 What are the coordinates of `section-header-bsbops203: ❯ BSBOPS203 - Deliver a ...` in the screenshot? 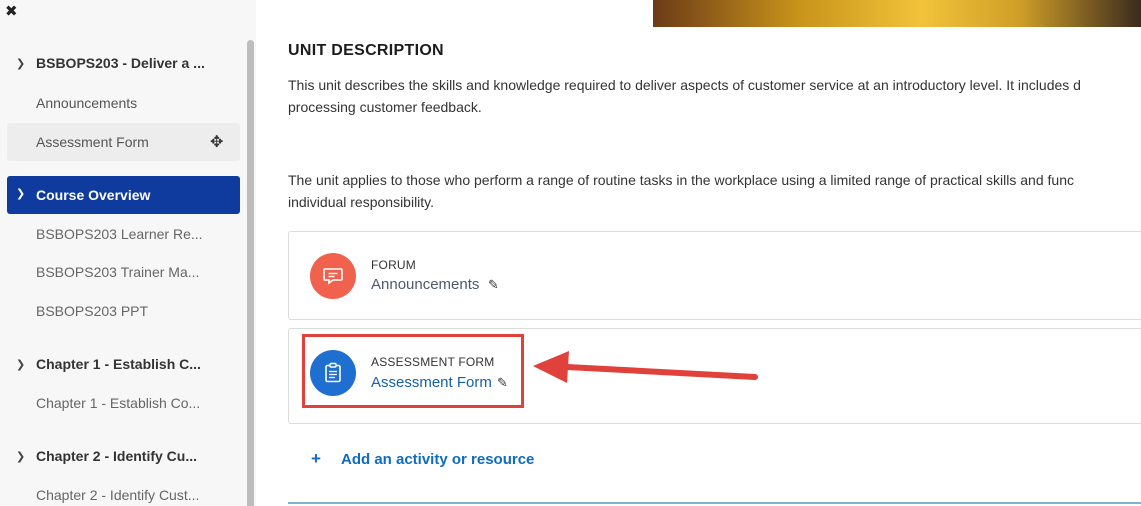 It's located at (110, 63).